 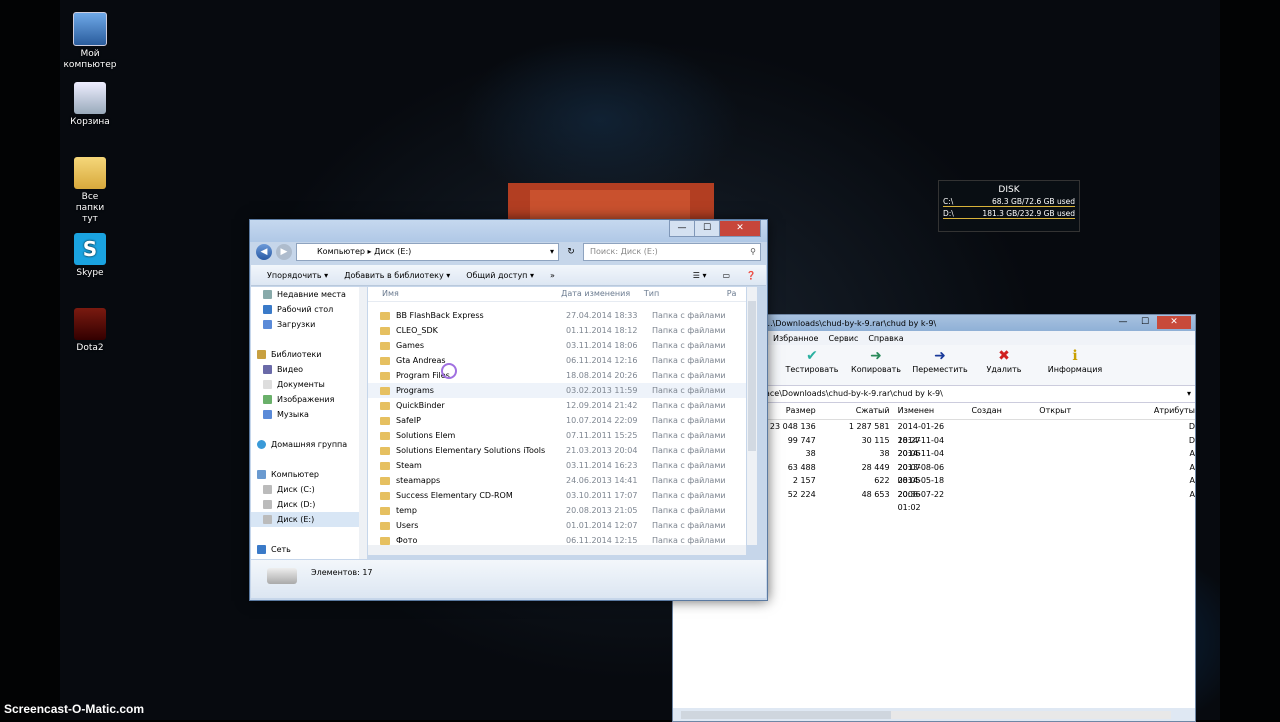 What do you see at coordinates (557, 345) in the screenshot?
I see `list-item: Games 03.11.2014 18:06 Папка с файлами` at bounding box center [557, 345].